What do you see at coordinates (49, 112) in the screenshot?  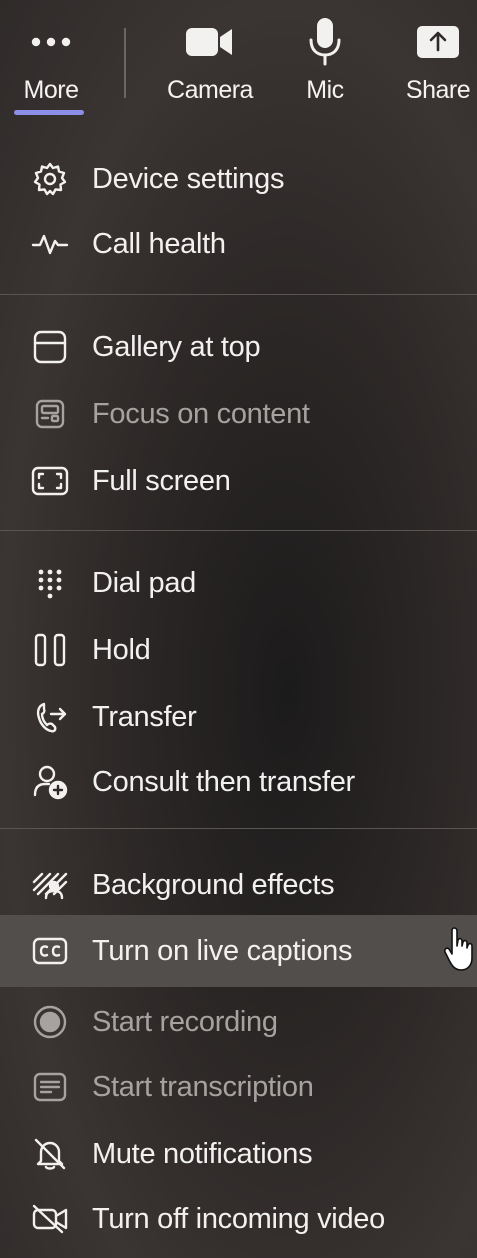 I see `active-tab-indicator` at bounding box center [49, 112].